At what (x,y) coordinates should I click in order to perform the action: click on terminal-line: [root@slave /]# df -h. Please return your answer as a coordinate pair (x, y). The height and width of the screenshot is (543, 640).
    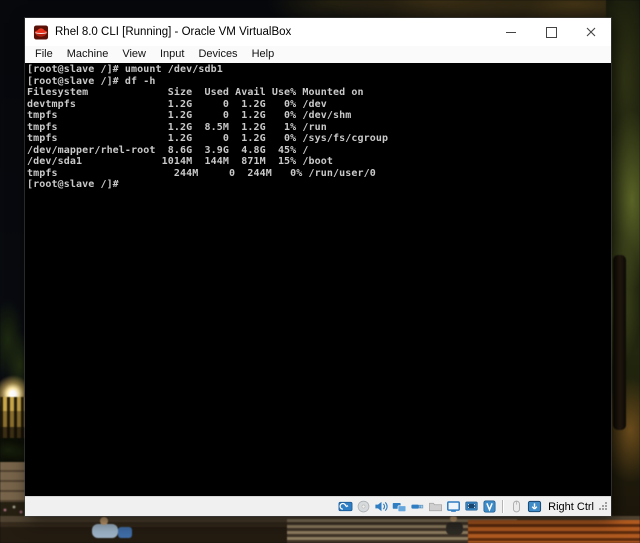
    Looking at the image, I should click on (91, 81).